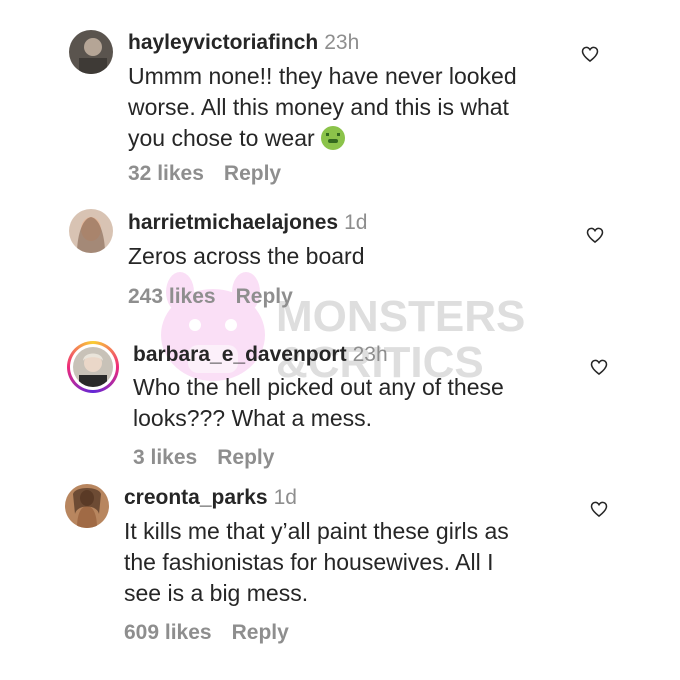 This screenshot has width=680, height=680. Describe the element at coordinates (216, 593) in the screenshot. I see `comment-line: see is a big mess.` at that location.